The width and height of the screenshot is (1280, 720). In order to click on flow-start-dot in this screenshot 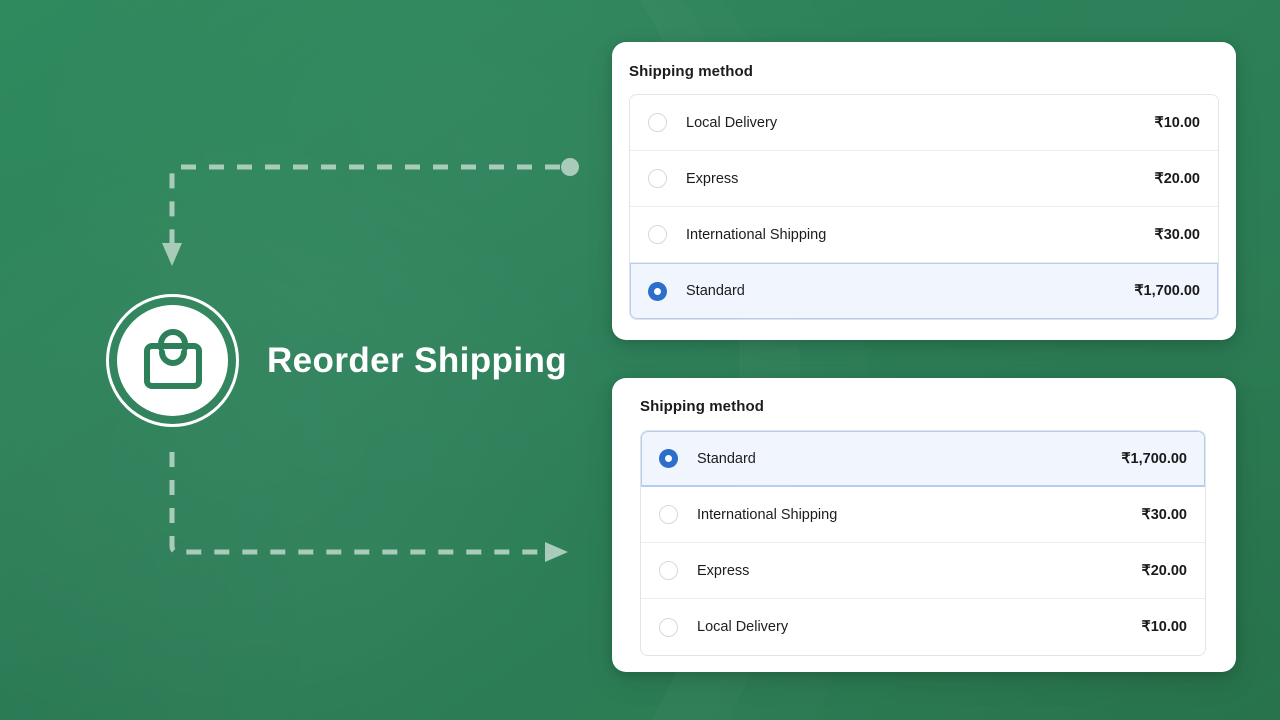, I will do `click(570, 167)`.